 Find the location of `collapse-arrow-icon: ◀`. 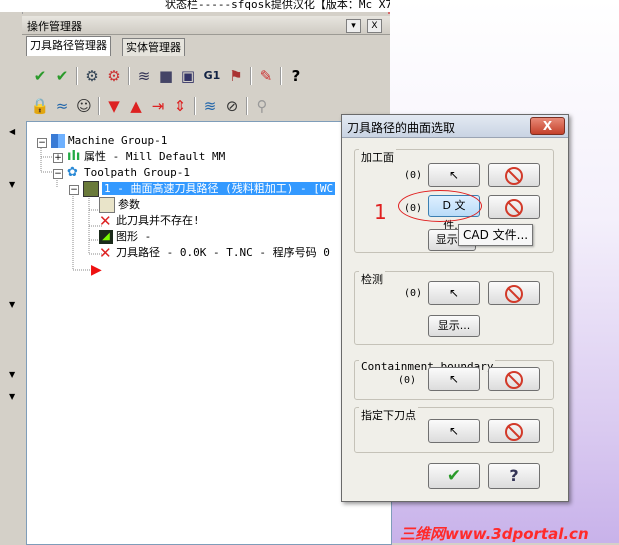

collapse-arrow-icon: ◀ is located at coordinates (12, 131).